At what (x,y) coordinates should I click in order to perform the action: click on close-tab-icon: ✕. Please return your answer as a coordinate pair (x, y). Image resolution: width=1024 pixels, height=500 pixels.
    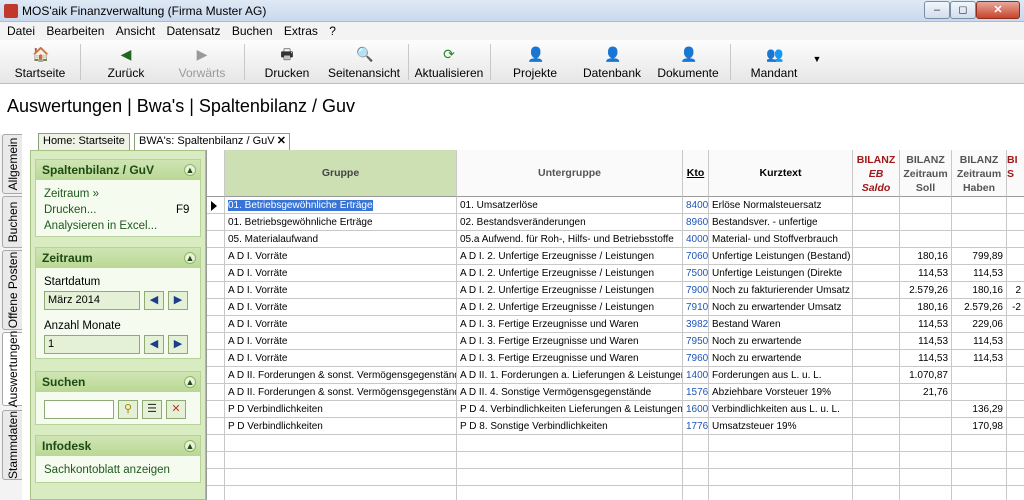
    Looking at the image, I should click on (281, 141).